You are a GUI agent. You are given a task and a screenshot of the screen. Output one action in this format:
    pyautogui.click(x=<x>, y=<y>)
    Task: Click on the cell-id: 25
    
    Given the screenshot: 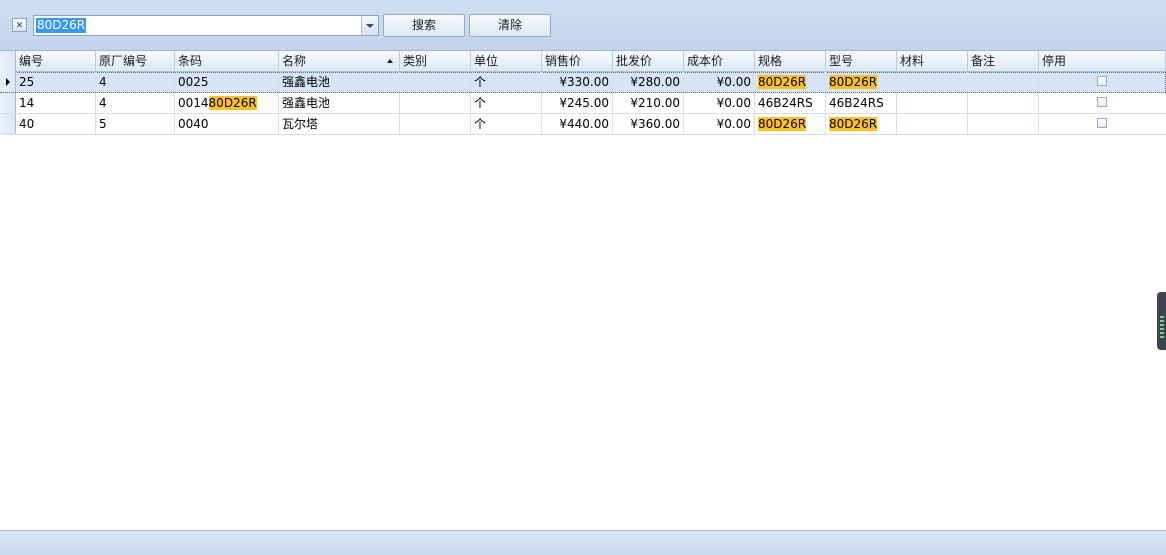 What is the action you would take?
    pyautogui.click(x=56, y=82)
    